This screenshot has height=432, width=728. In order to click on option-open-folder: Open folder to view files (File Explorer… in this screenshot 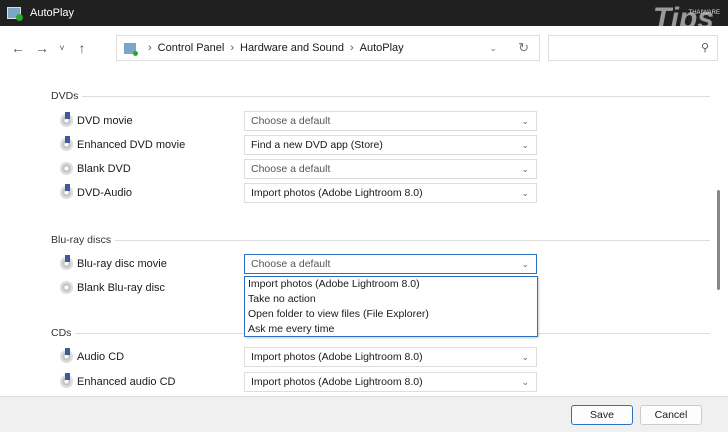, I will do `click(391, 314)`.